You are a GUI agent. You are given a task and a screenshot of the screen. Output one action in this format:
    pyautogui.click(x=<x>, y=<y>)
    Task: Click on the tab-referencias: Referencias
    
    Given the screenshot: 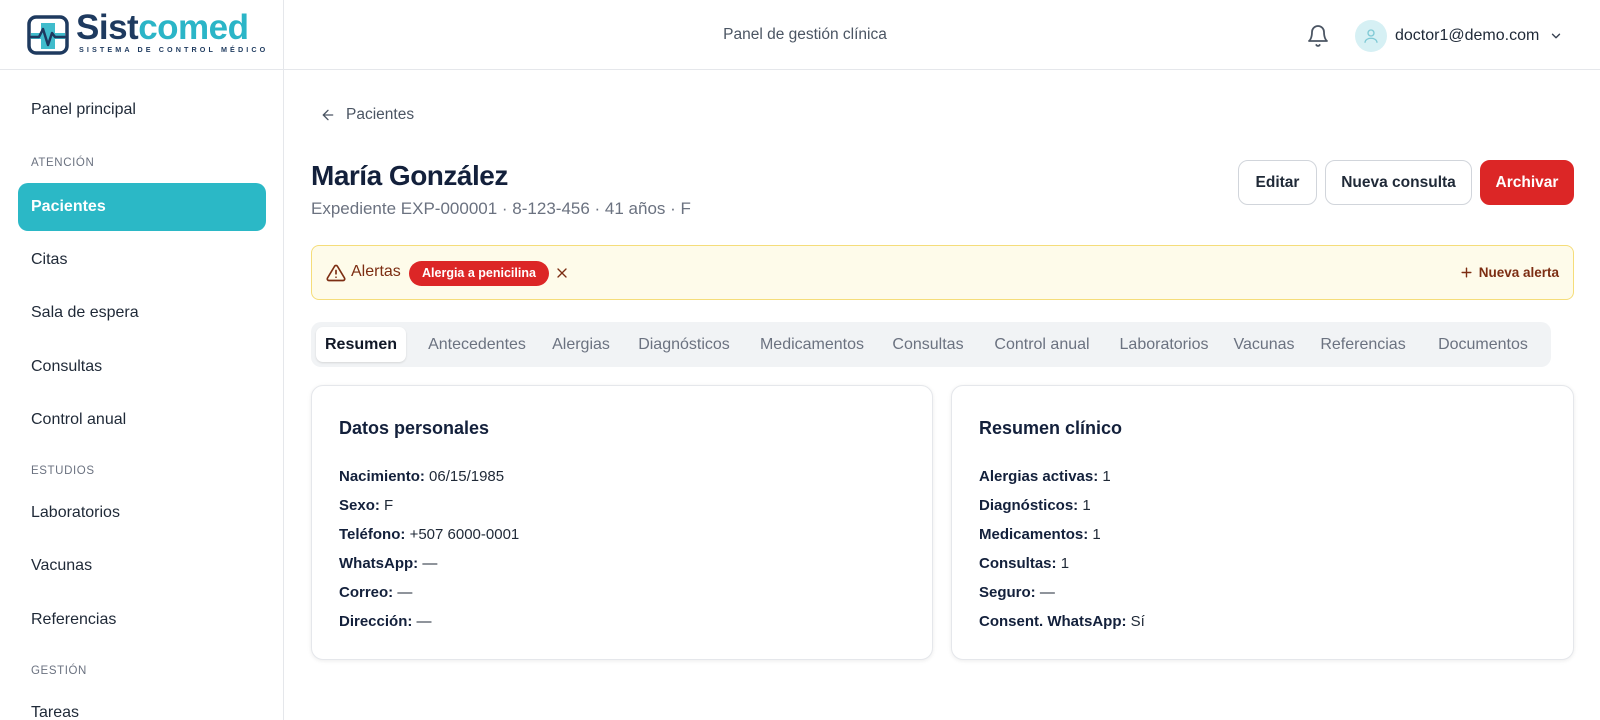 What is the action you would take?
    pyautogui.click(x=1363, y=344)
    